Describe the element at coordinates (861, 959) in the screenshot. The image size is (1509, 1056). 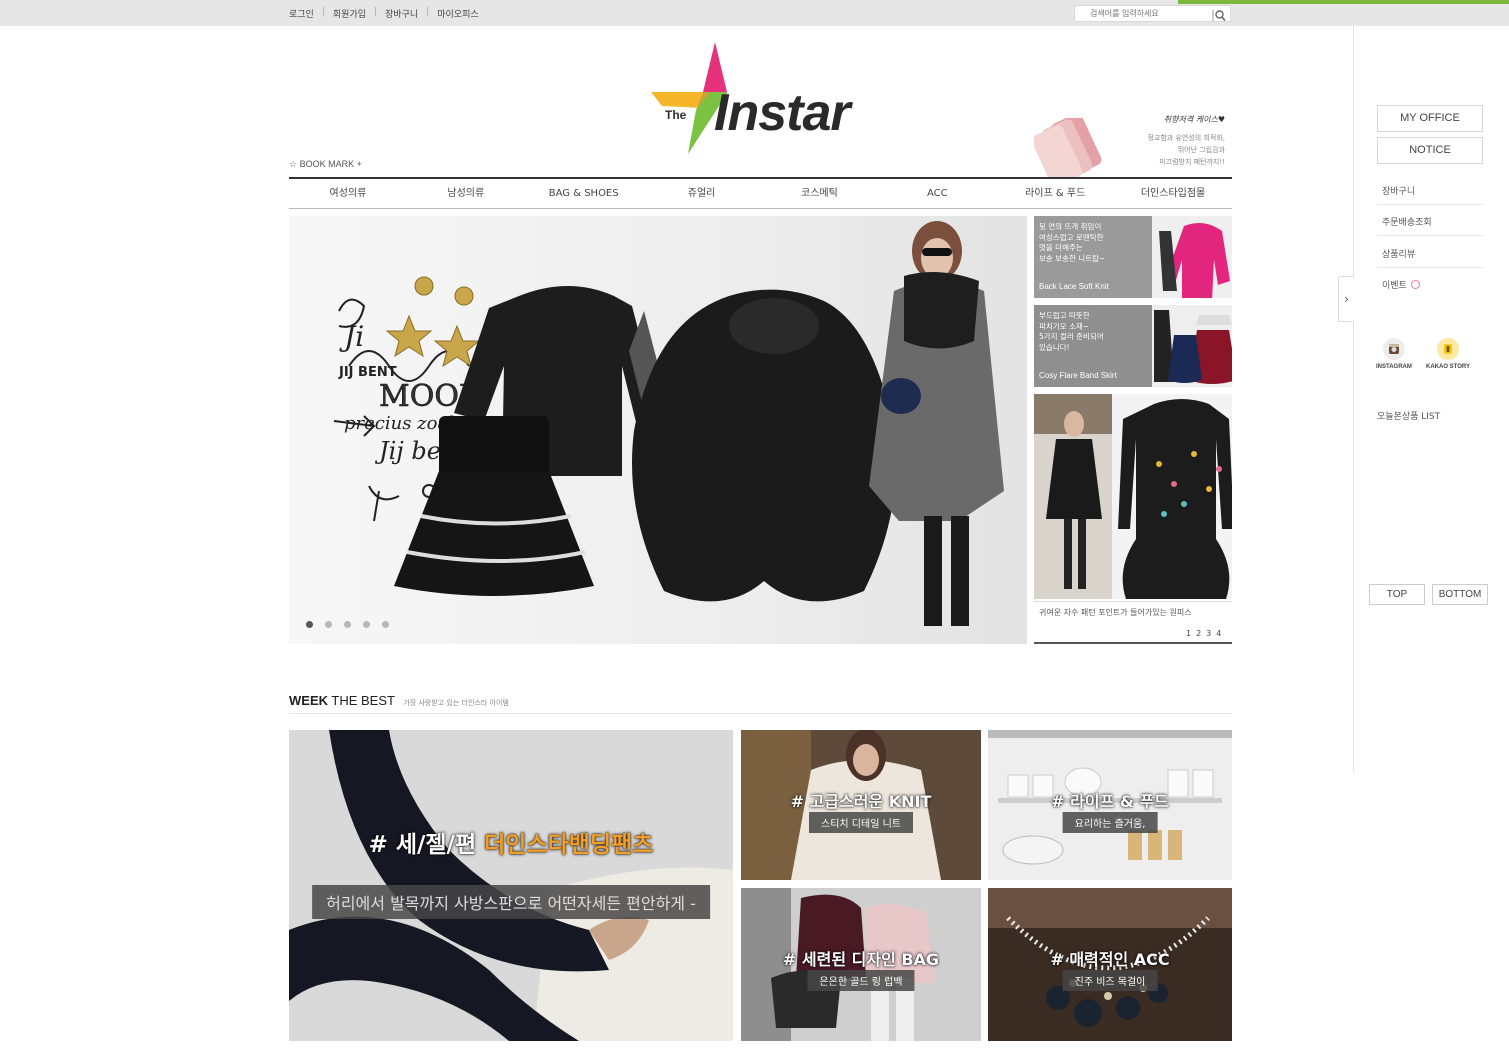
I see `tile-heading: # 세련된 디자인 BAG` at that location.